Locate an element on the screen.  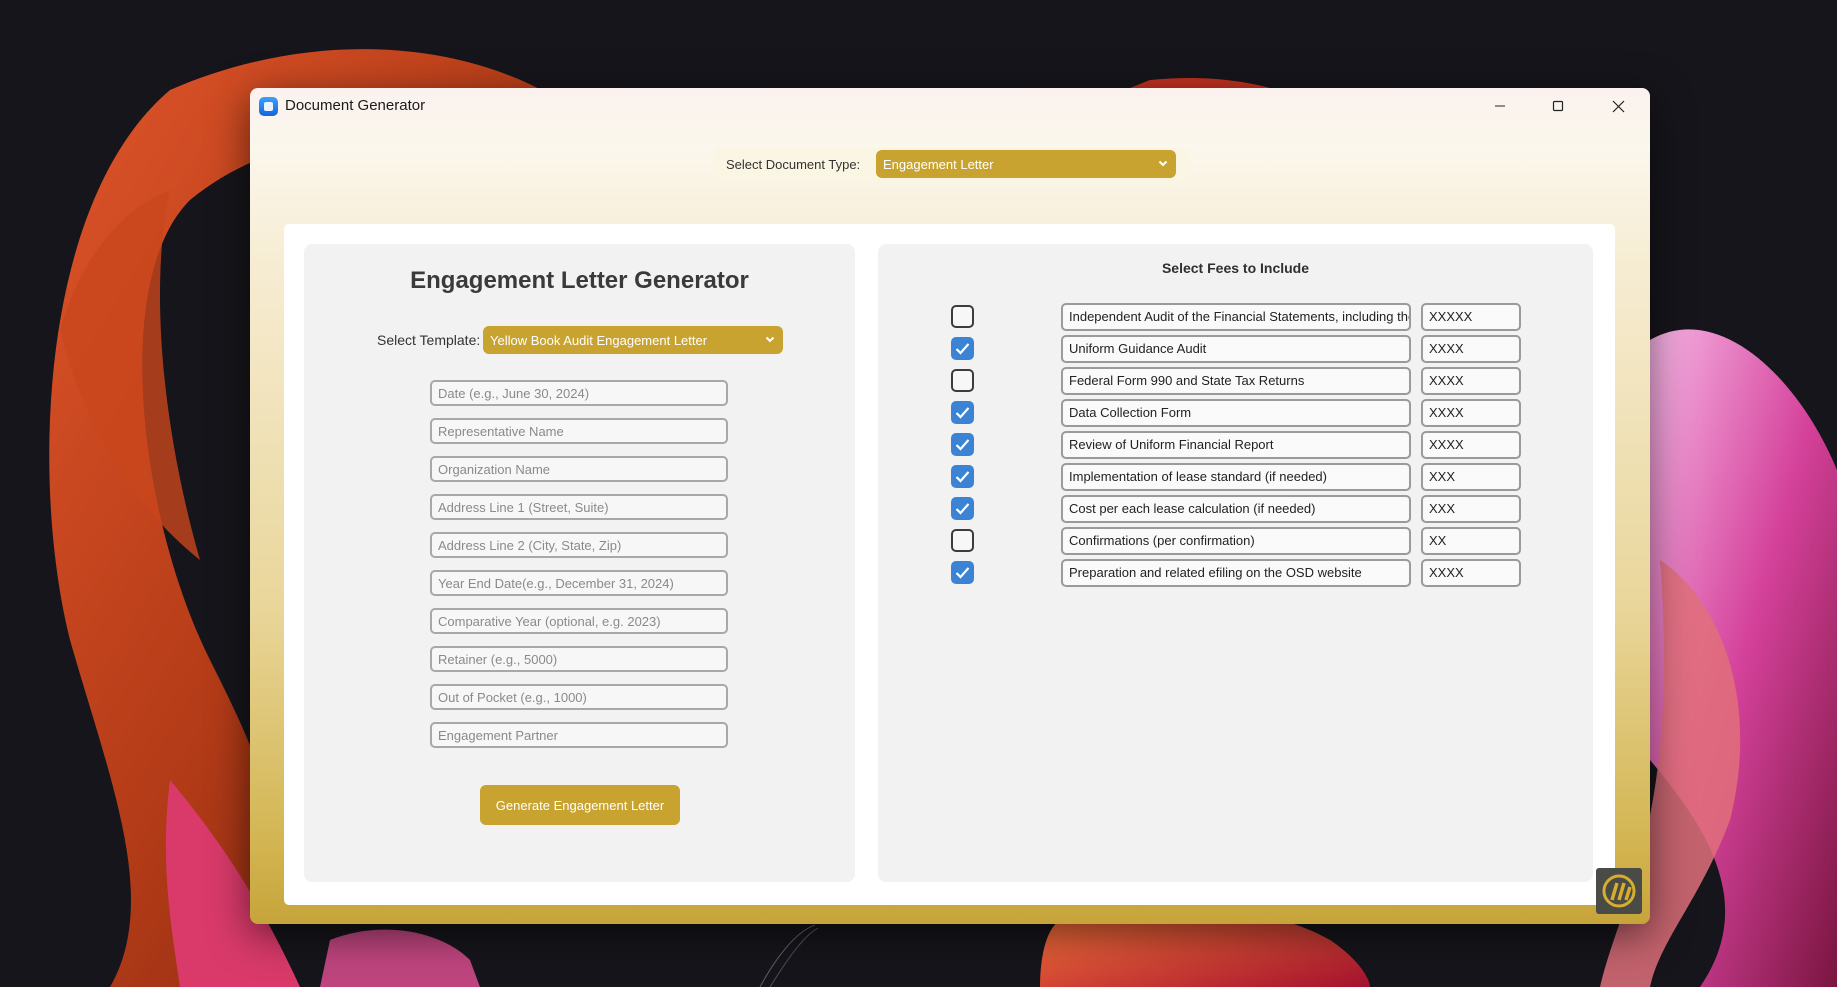
fees-title: Select Fees to Include is located at coordinates (1235, 268).